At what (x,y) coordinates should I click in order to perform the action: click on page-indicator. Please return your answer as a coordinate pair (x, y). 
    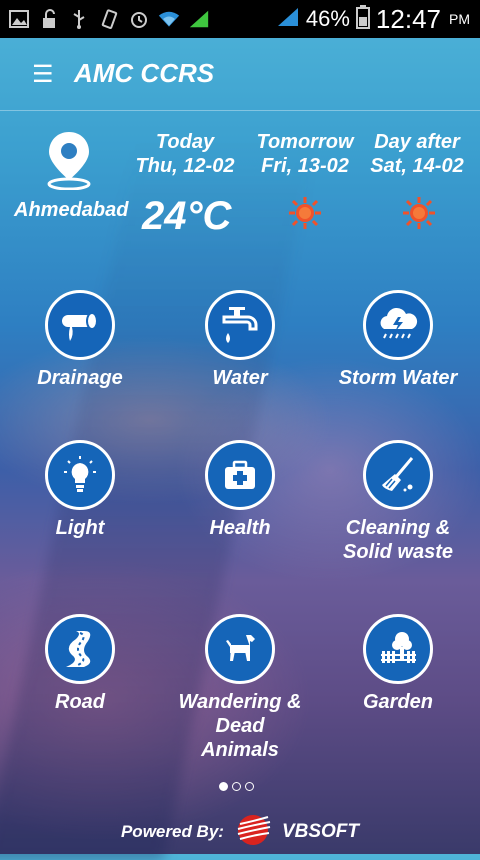
    Looking at the image, I should click on (236, 786).